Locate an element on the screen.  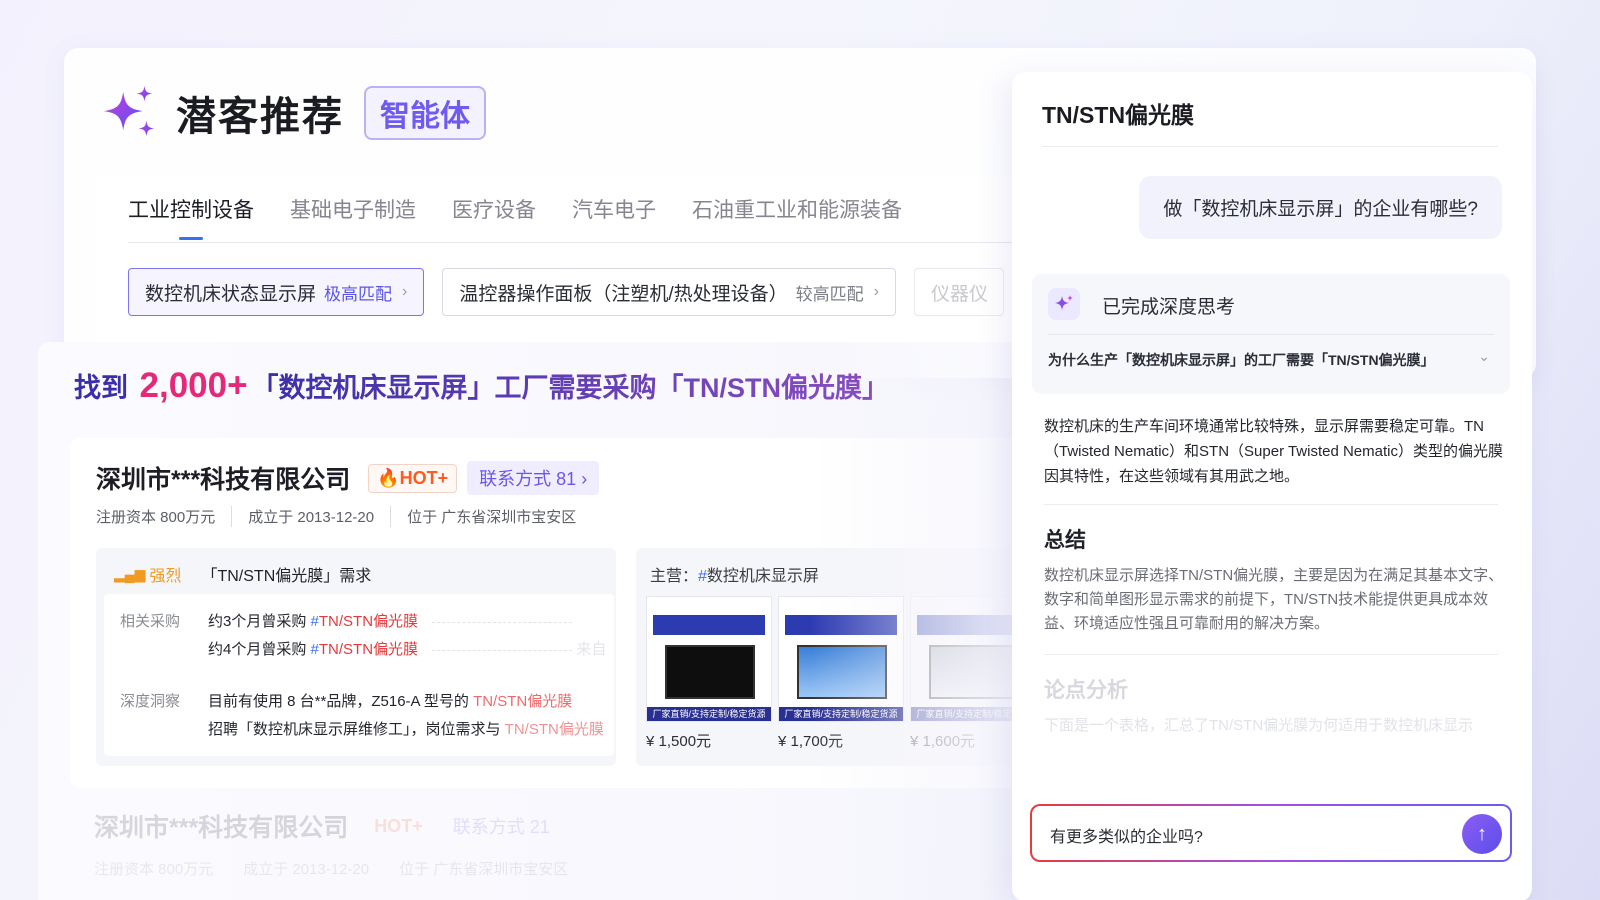
chip-cnc-display: 数控机床状态显示屏 极高匹配 › is located at coordinates (276, 292).